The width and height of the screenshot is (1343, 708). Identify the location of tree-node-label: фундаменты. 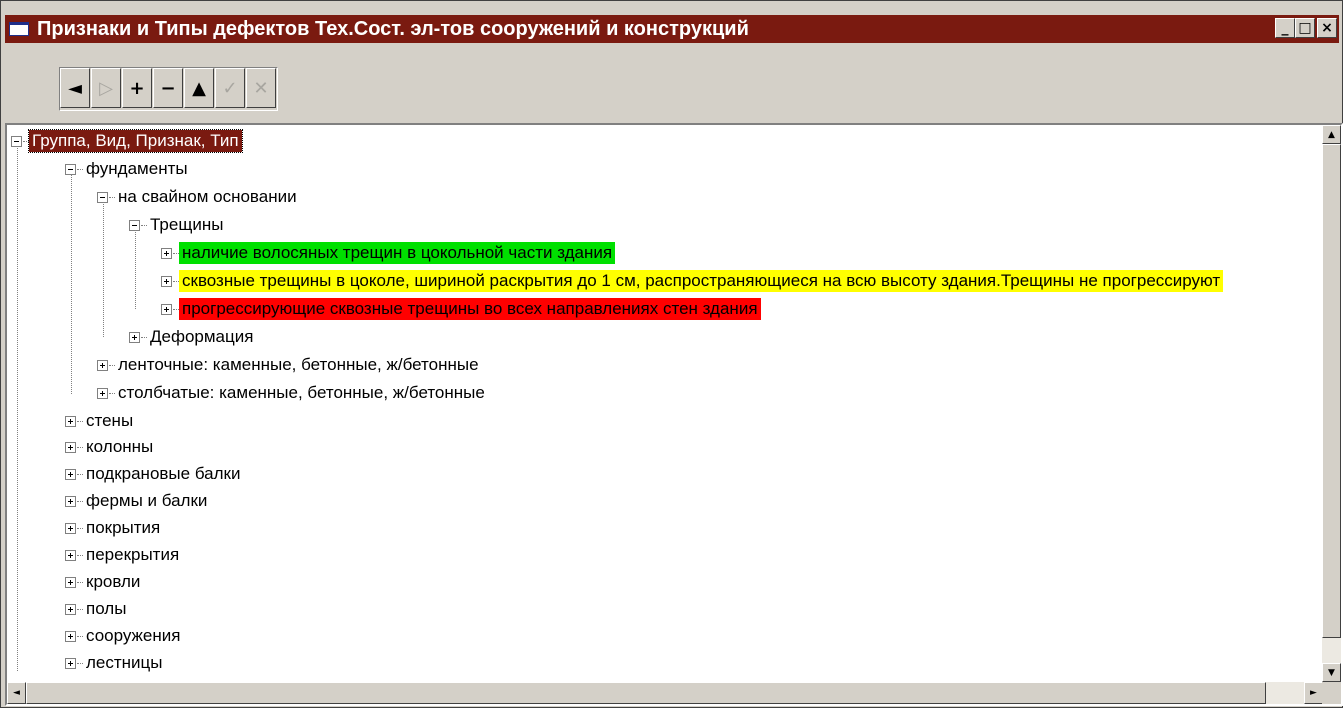
(137, 169).